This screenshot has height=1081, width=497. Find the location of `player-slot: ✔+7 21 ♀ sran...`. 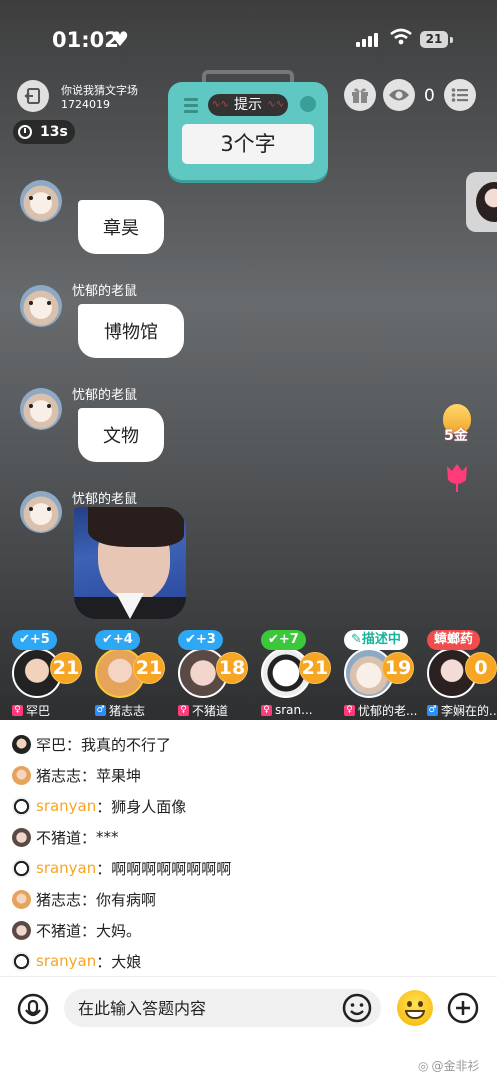

player-slot: ✔+7 21 ♀ sran... is located at coordinates (300, 674).